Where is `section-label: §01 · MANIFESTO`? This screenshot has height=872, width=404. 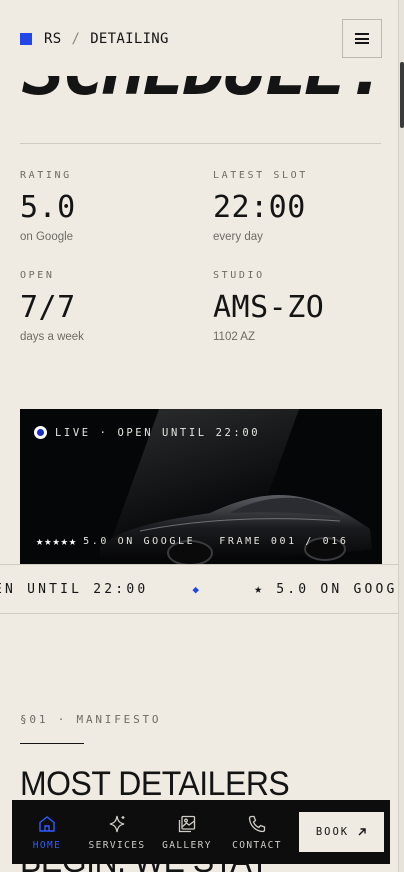
section-label: §01 · MANIFESTO is located at coordinates (91, 719).